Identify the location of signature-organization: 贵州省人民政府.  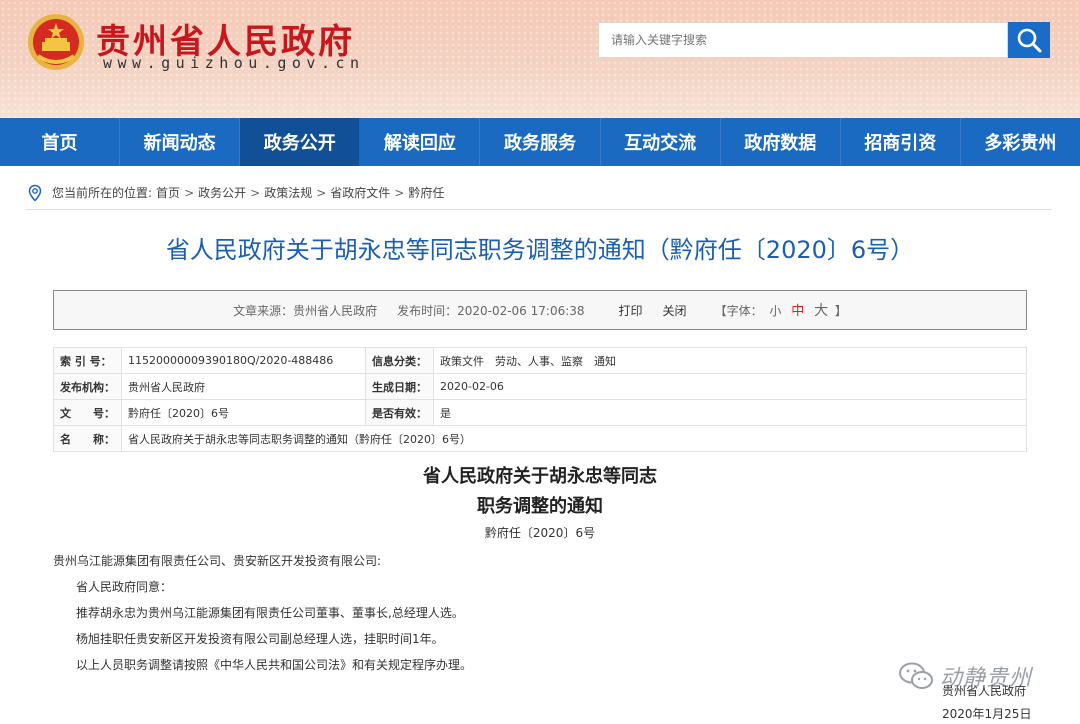
(984, 691).